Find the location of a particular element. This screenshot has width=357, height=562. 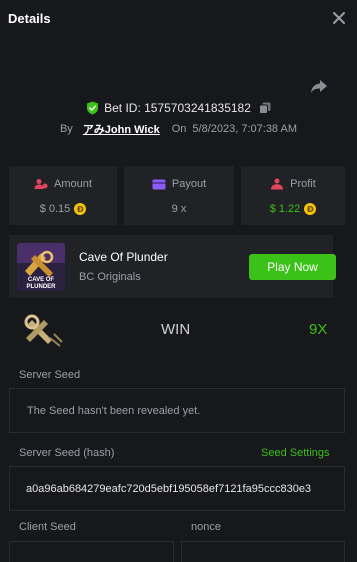

by-label: By is located at coordinates (66, 129).